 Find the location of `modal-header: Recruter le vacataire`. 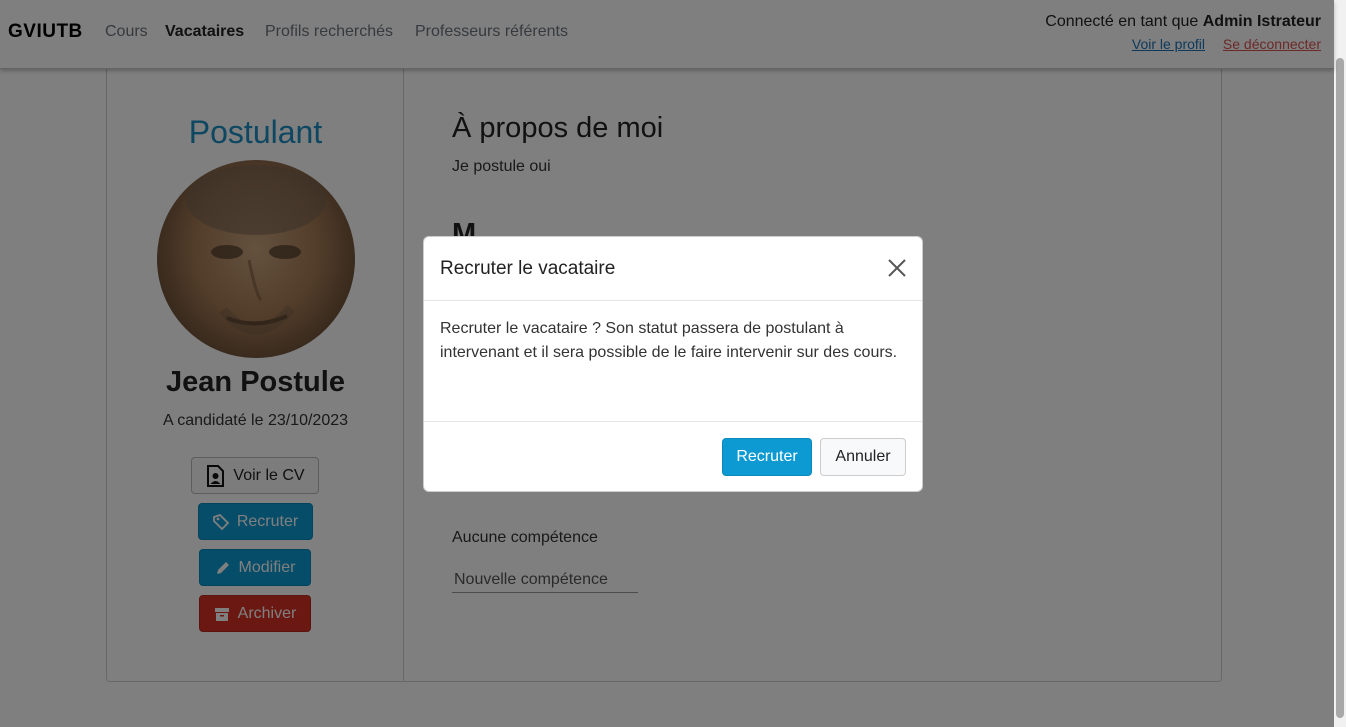

modal-header: Recruter le vacataire is located at coordinates (673, 269).